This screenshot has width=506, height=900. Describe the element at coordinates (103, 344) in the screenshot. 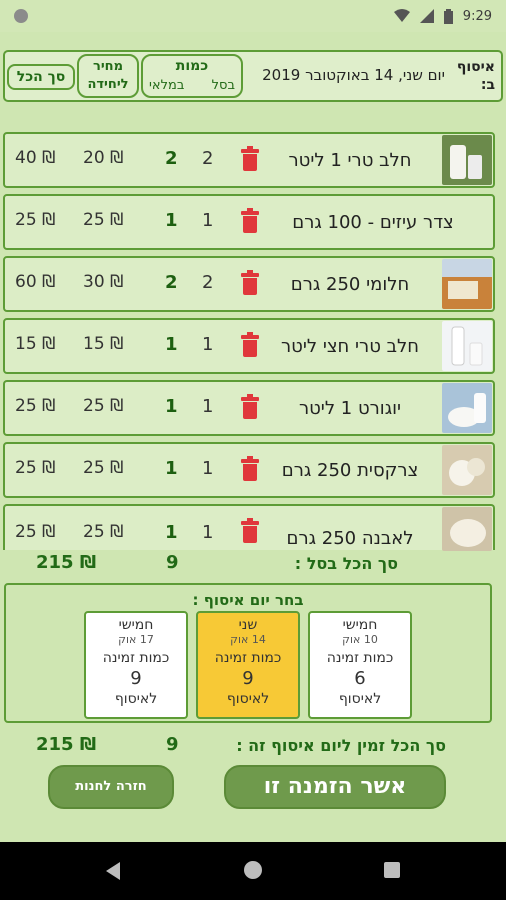

I see `item-unit-price: 15 ₪` at that location.